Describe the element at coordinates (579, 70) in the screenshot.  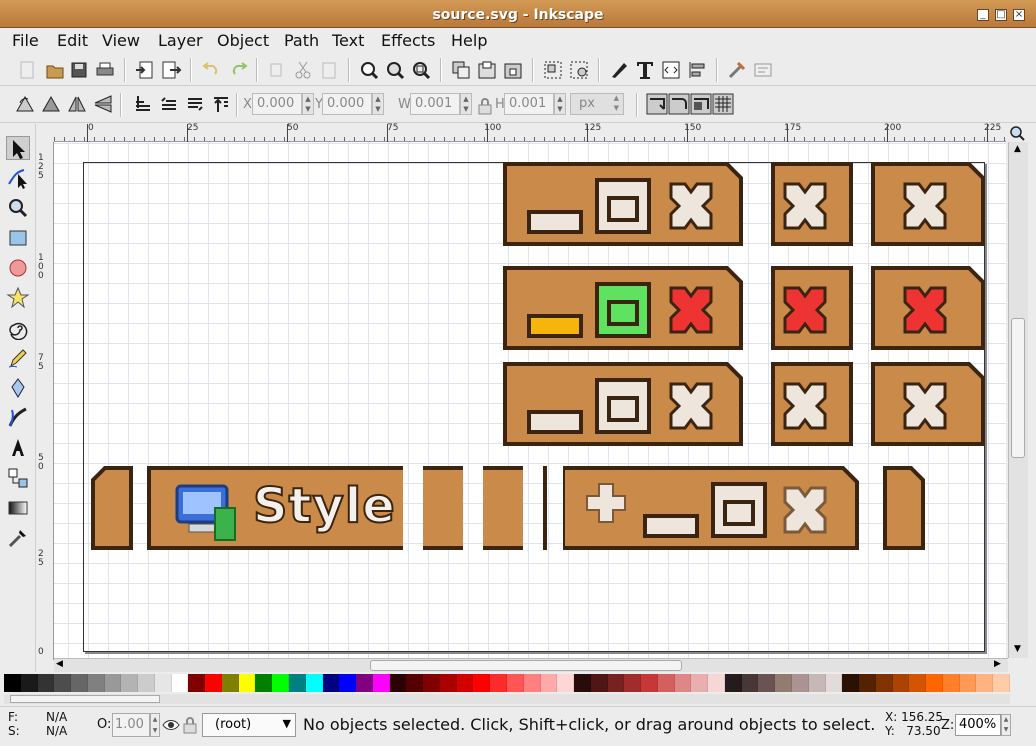
I see `ungroup-icon` at that location.